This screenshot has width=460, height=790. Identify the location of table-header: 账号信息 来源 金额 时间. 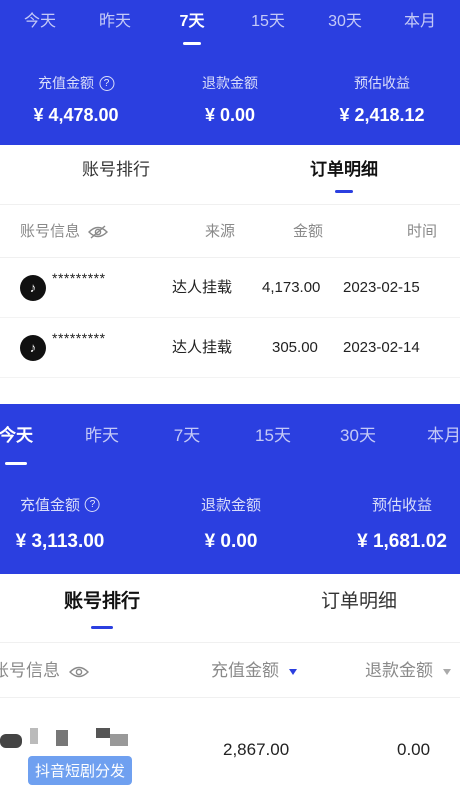
(230, 231).